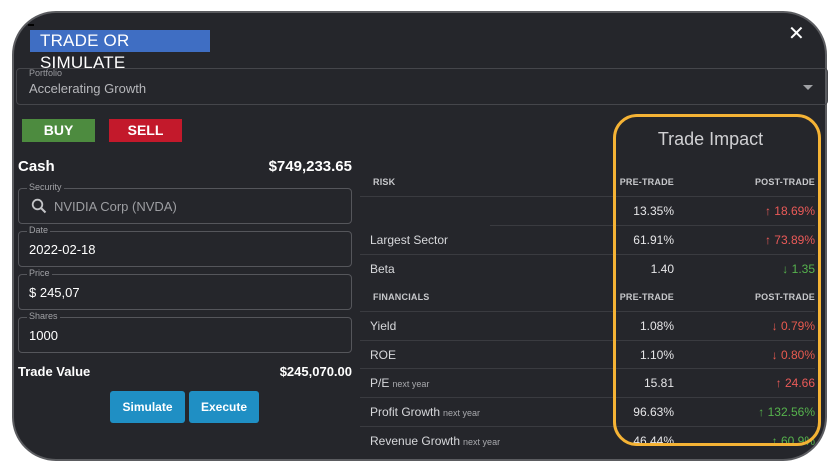 The image size is (839, 468). What do you see at coordinates (147, 407) in the screenshot?
I see `simulate-button: Simulate` at bounding box center [147, 407].